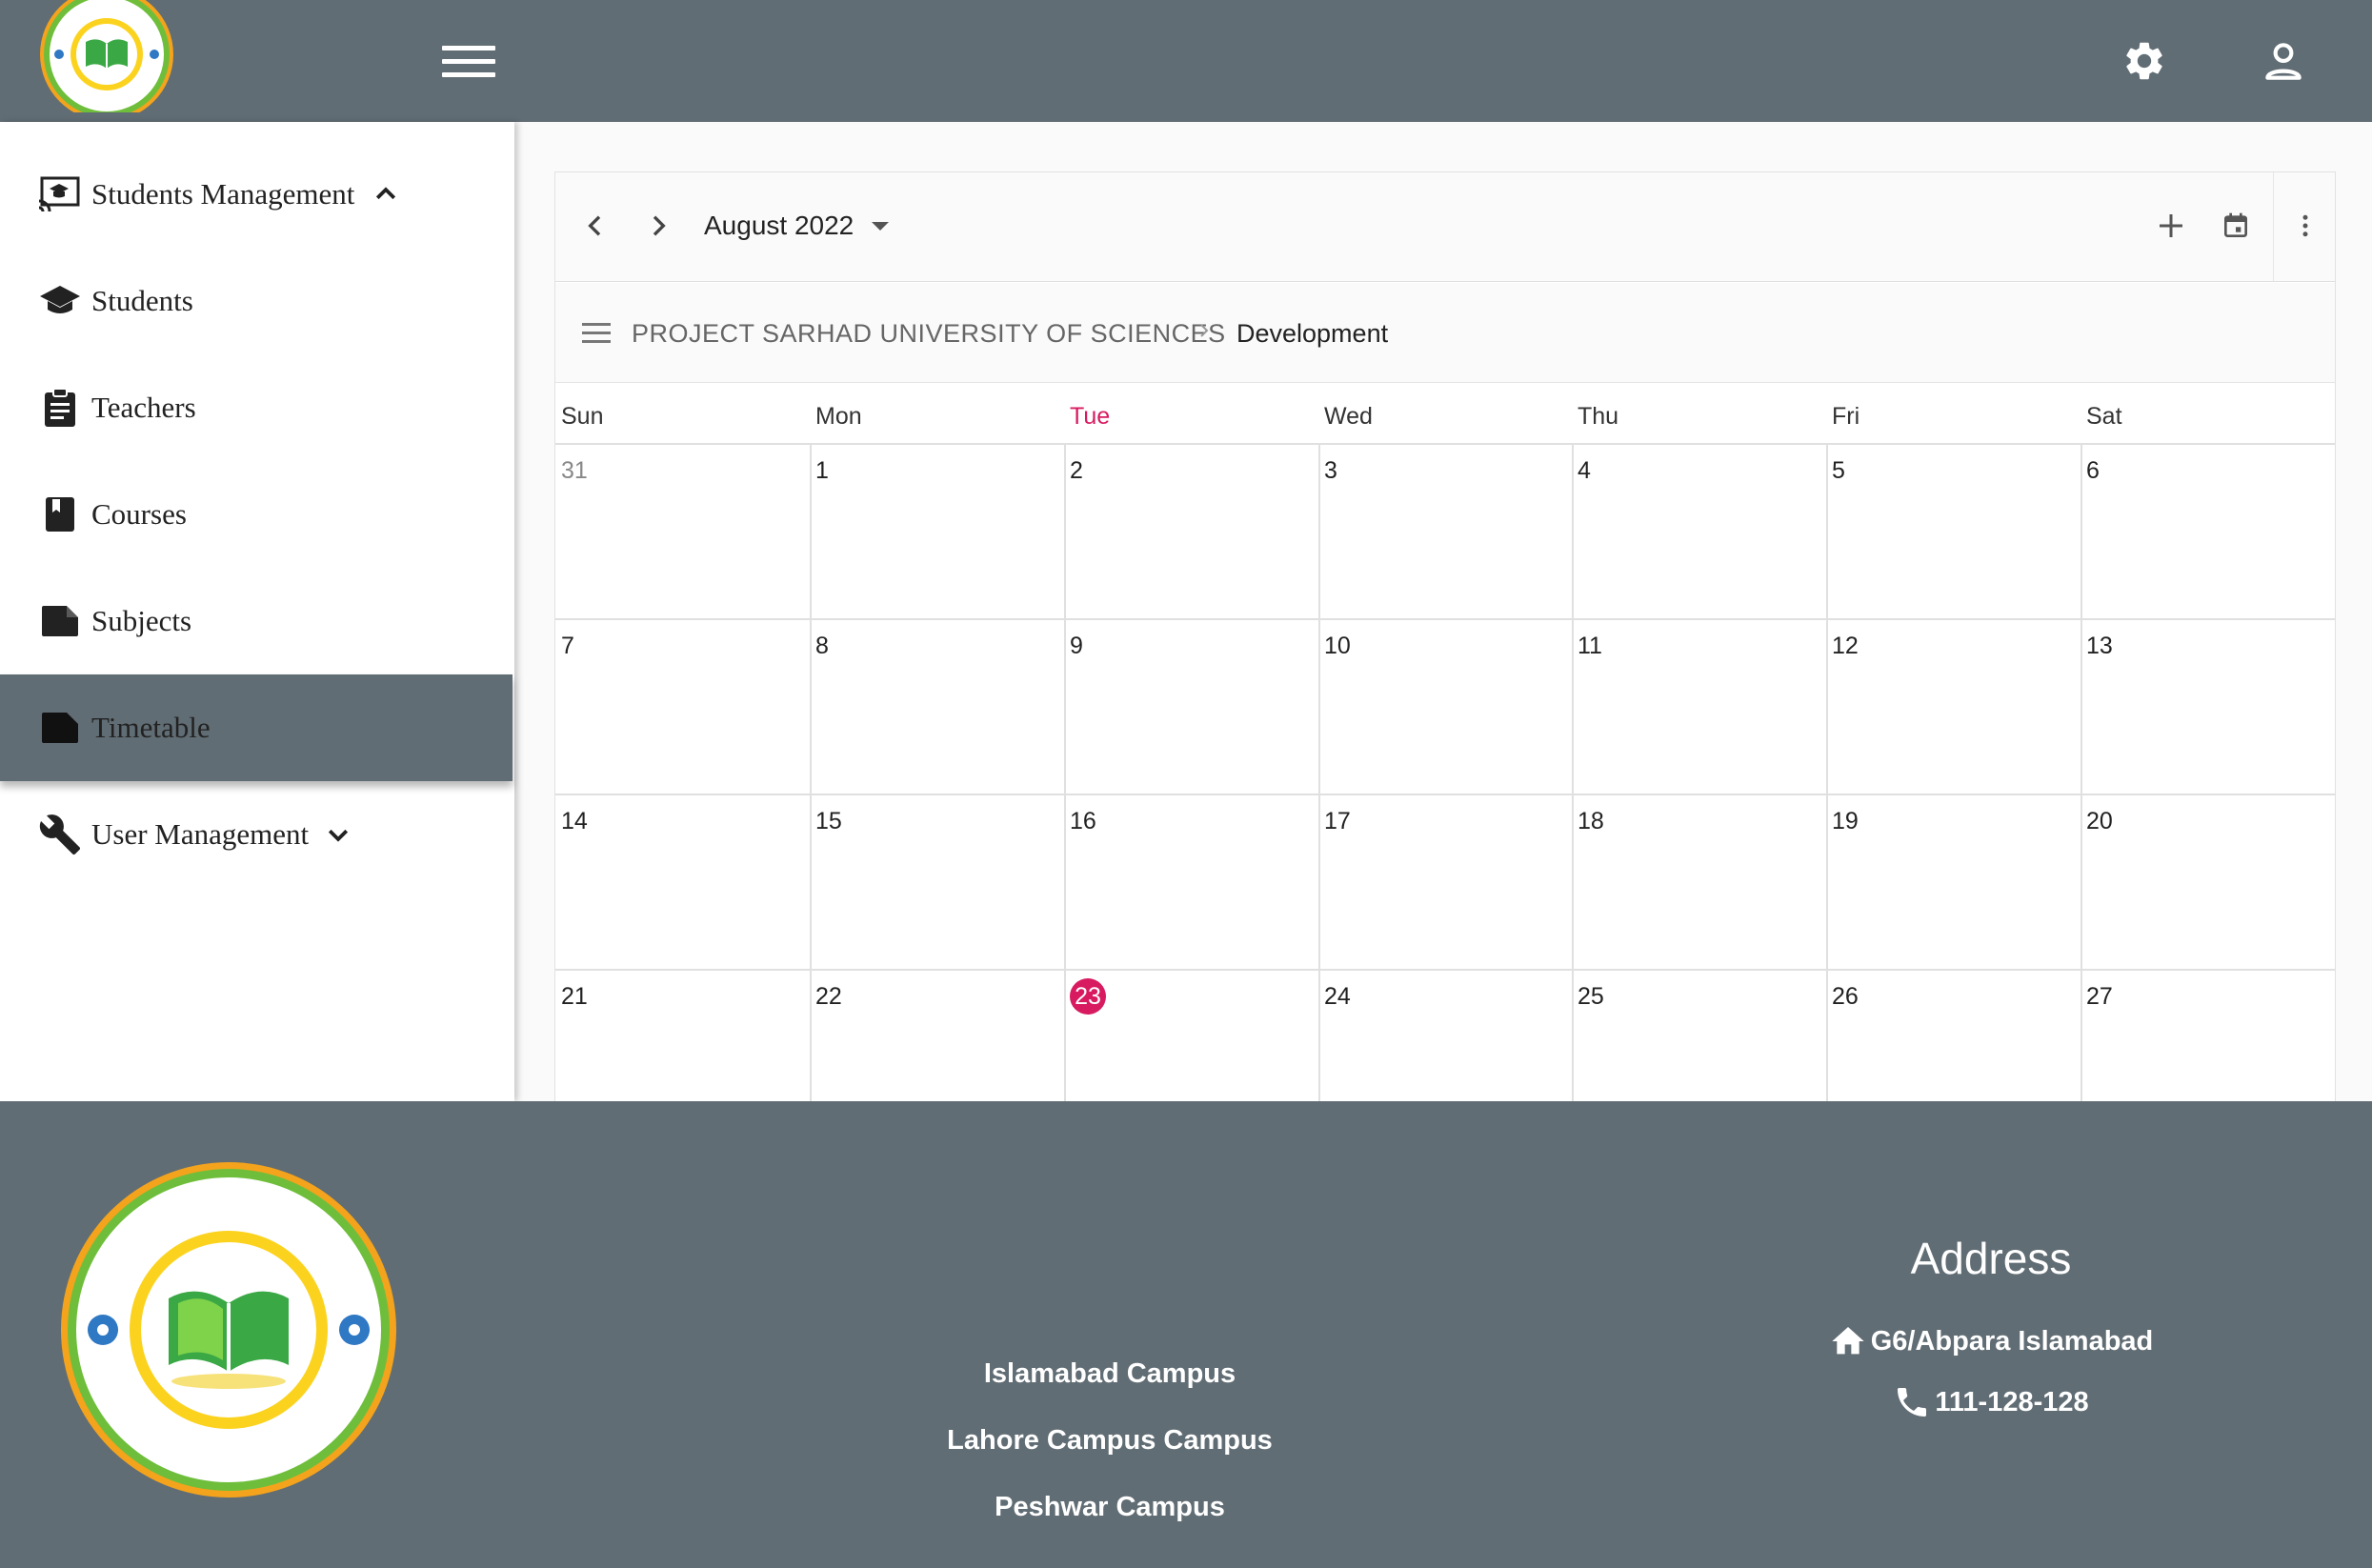 The width and height of the screenshot is (2372, 1568). I want to click on day-number: 9, so click(1076, 646).